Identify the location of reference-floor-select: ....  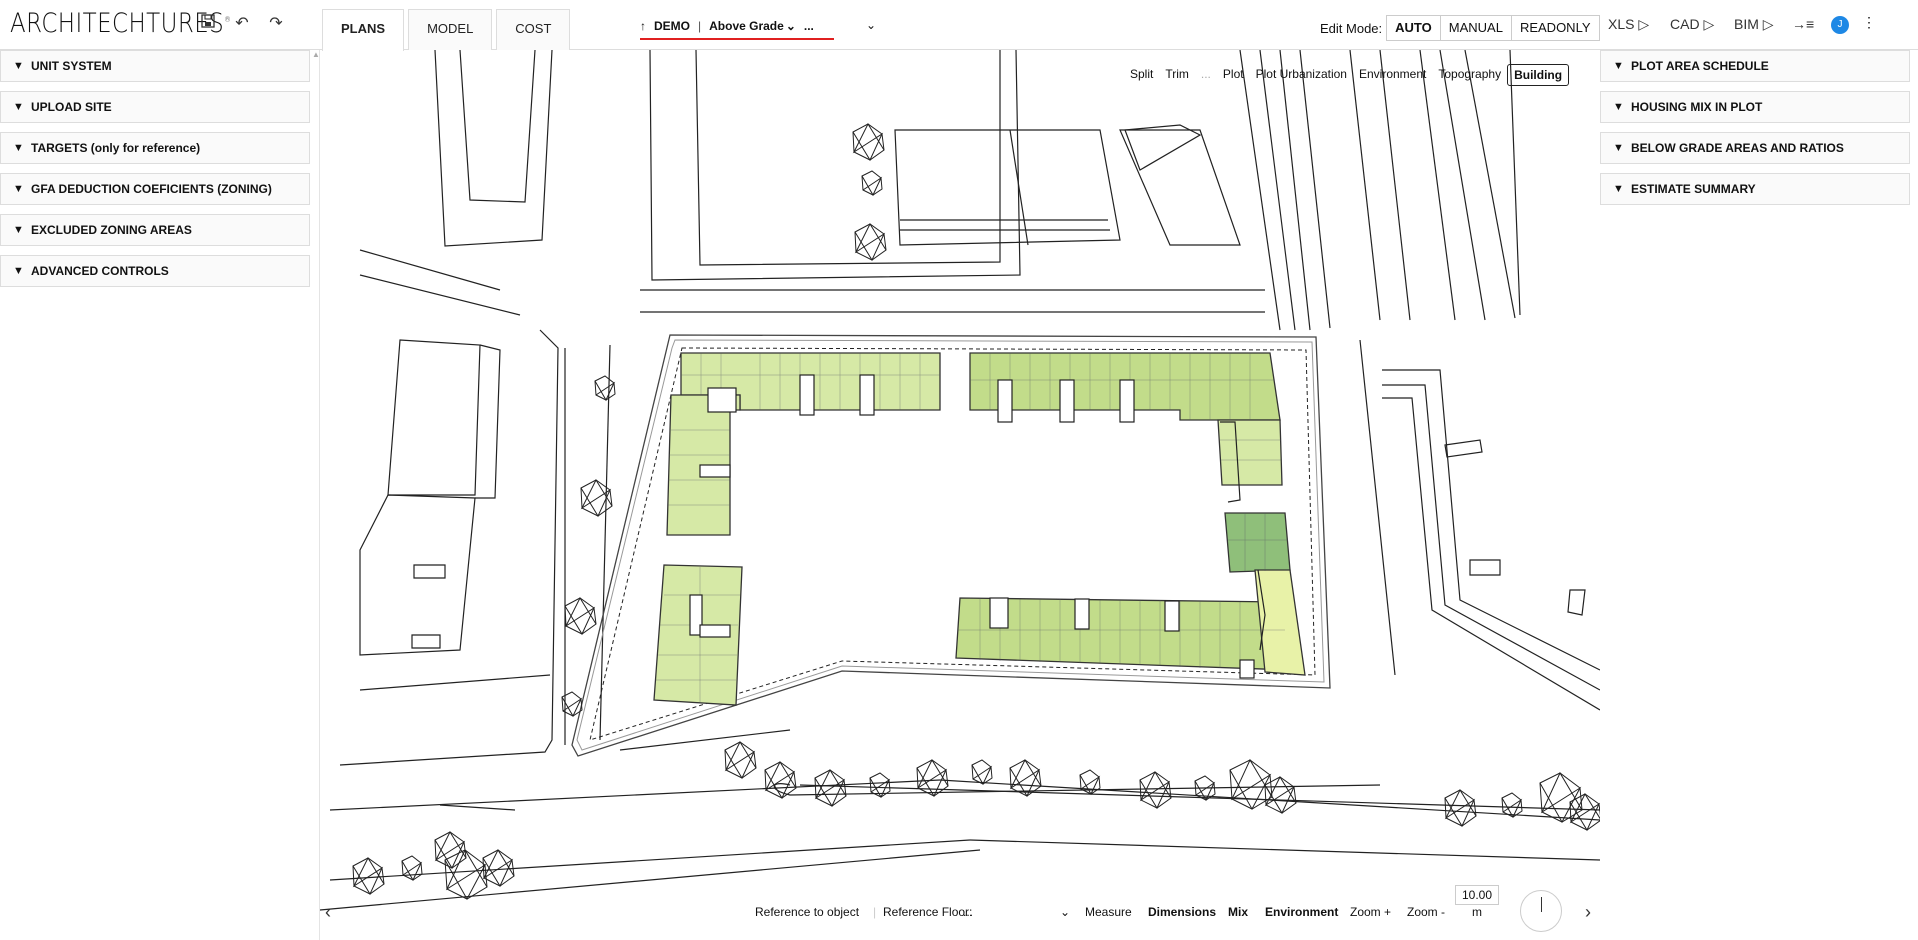
(968, 912).